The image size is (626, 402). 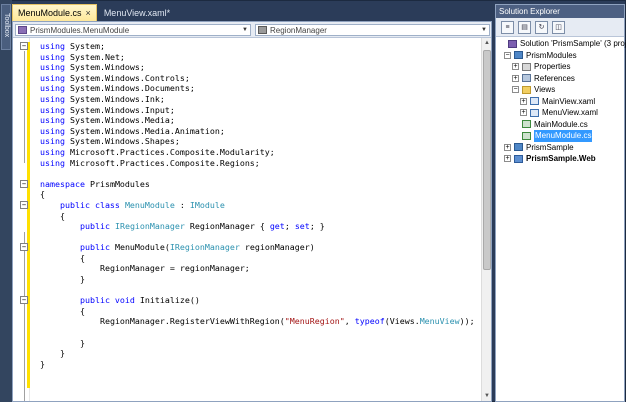 I want to click on scrollbar-thumb, so click(x=487, y=160).